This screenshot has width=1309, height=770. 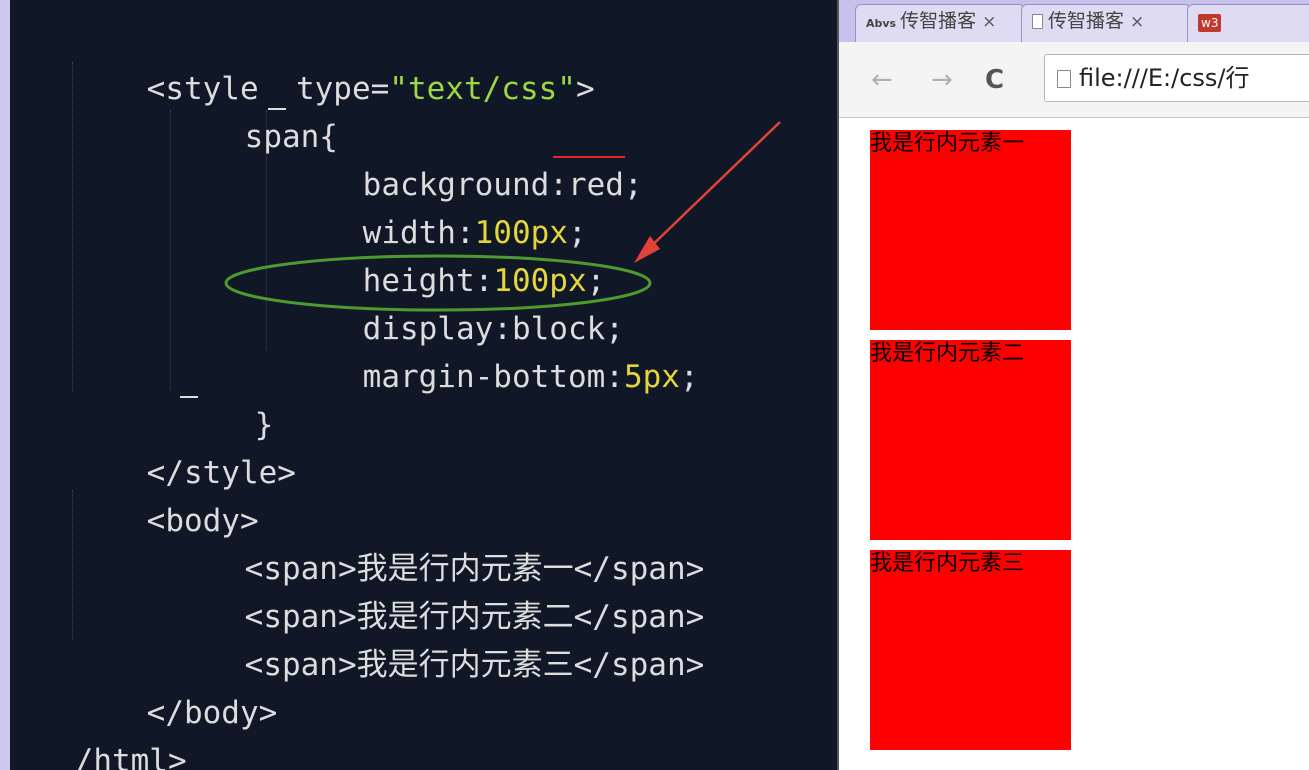 I want to click on span-block-1: 我是行内元素一, so click(x=970, y=230).